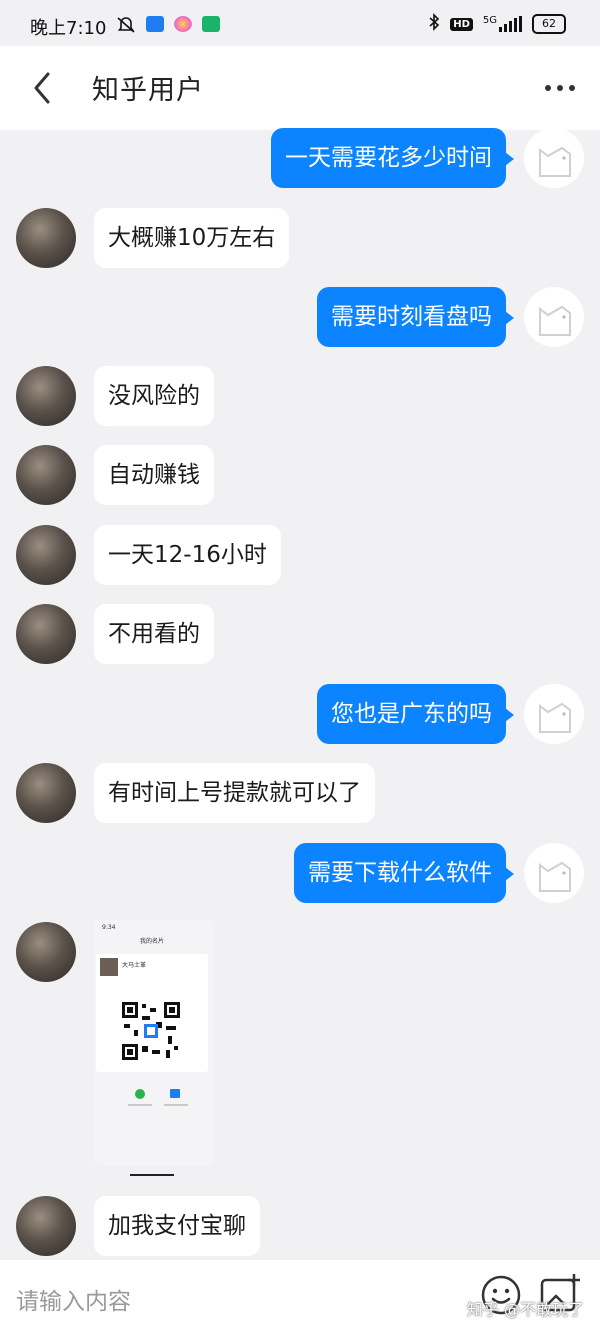  I want to click on watermark: 知乎 @不敢玩了, so click(525, 1309).